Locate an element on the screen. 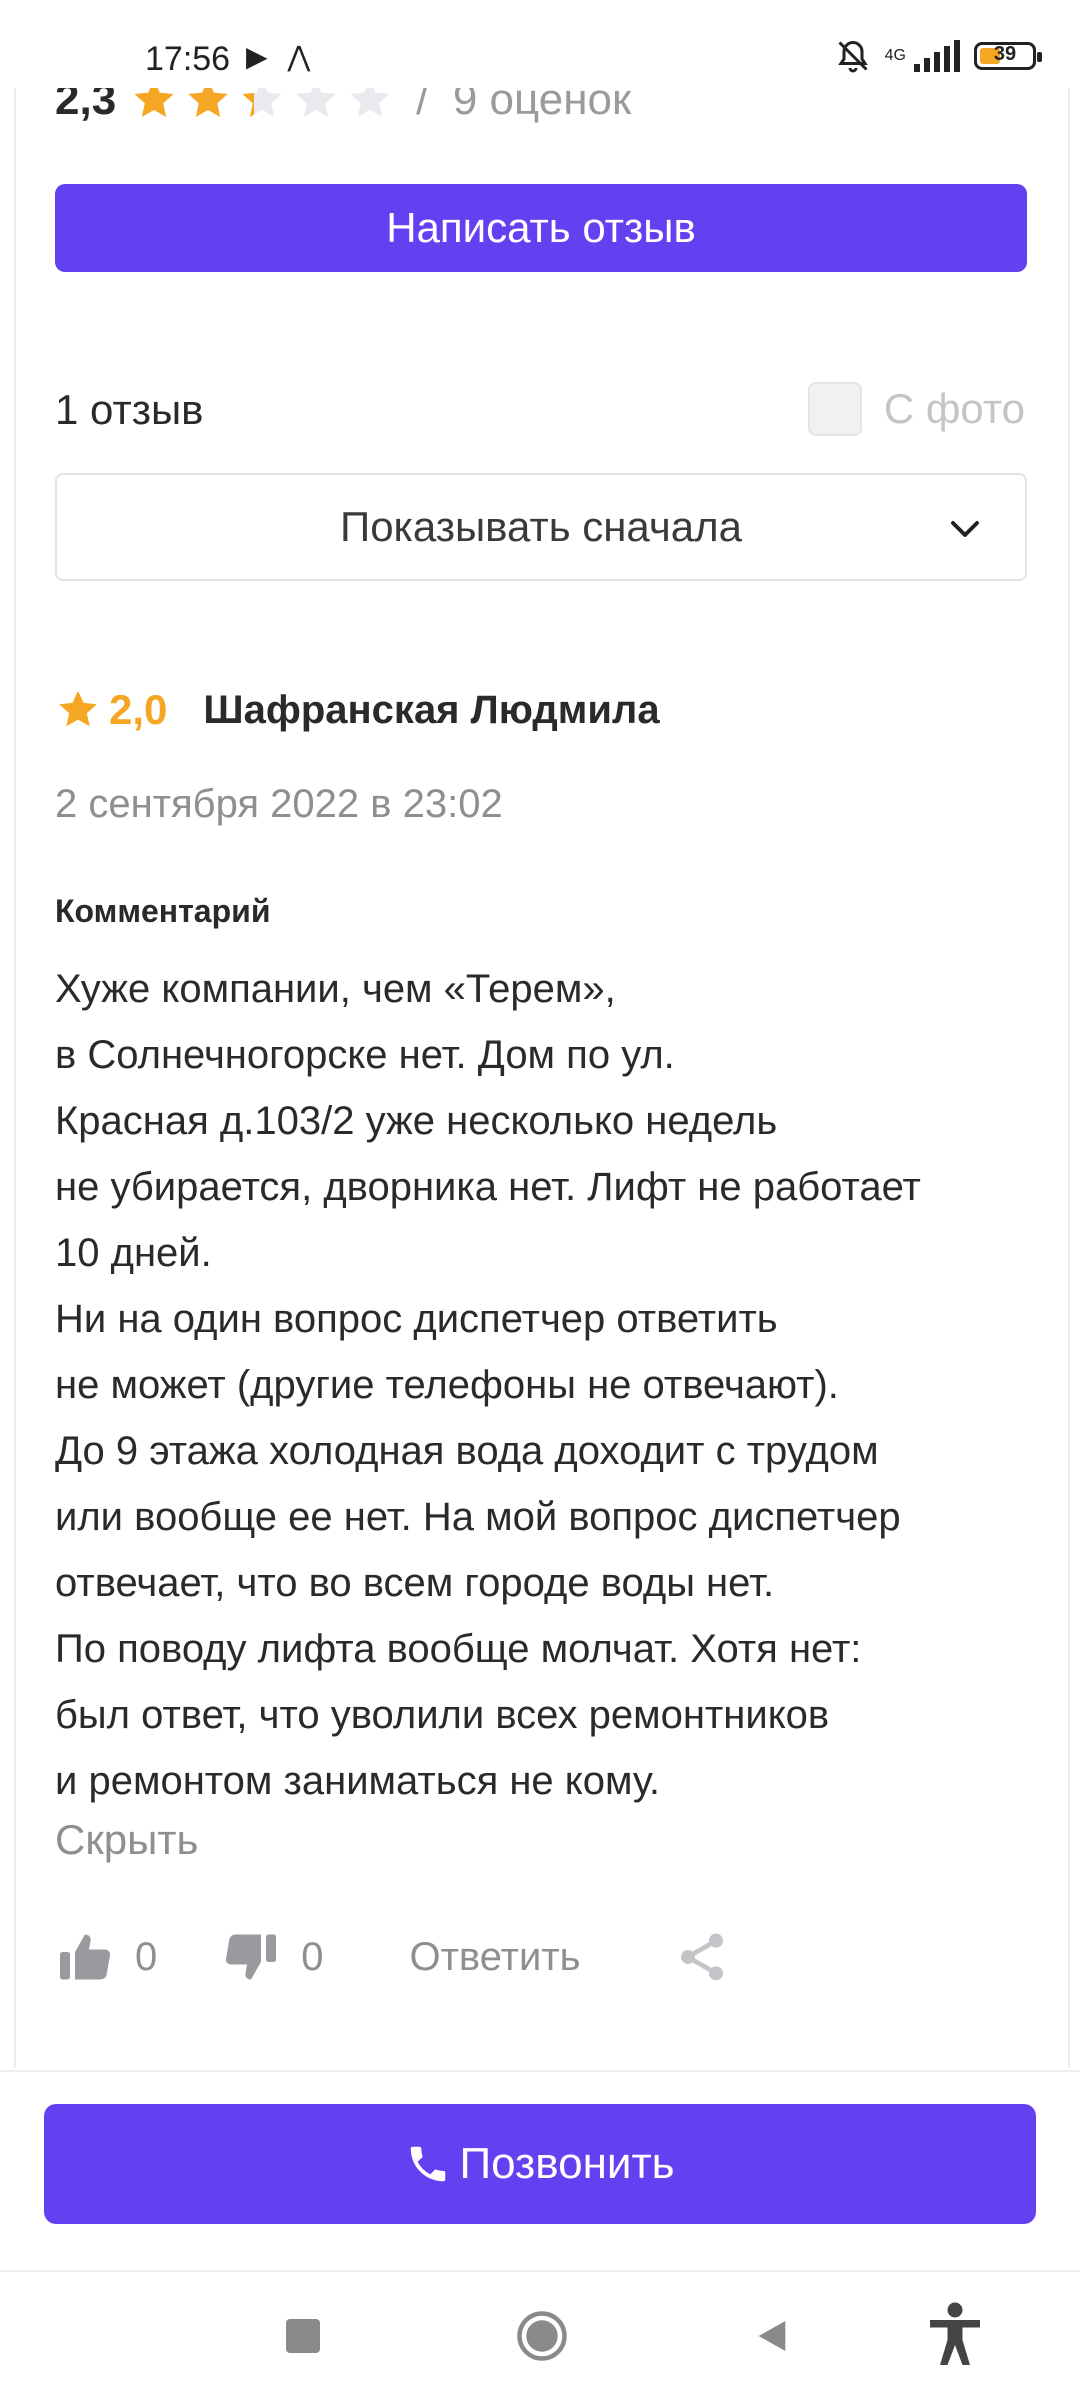 The height and width of the screenshot is (2402, 1080). photo-filter-checkbox is located at coordinates (834, 409).